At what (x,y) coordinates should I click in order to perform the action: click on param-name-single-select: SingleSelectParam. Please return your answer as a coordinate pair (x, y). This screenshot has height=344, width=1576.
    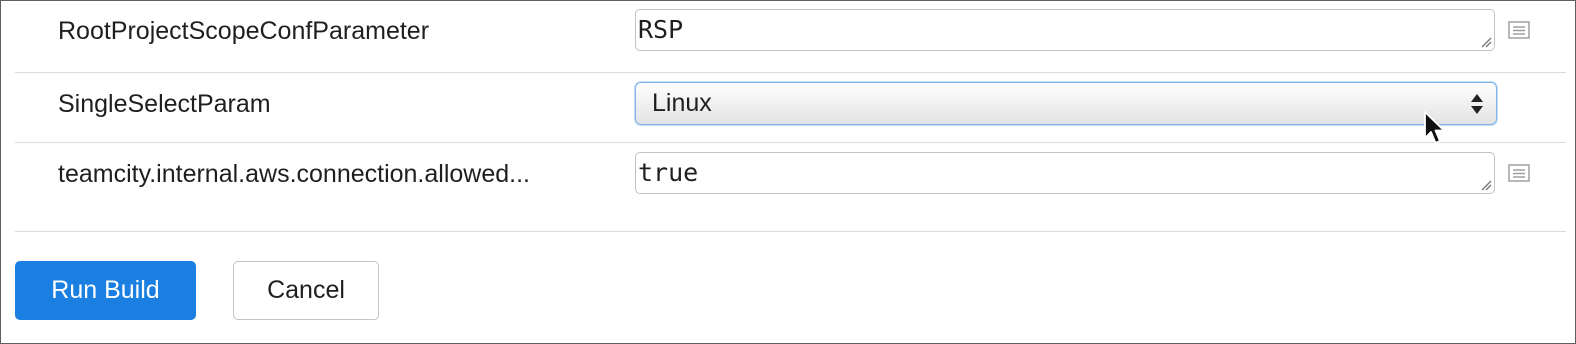
    Looking at the image, I should click on (164, 104).